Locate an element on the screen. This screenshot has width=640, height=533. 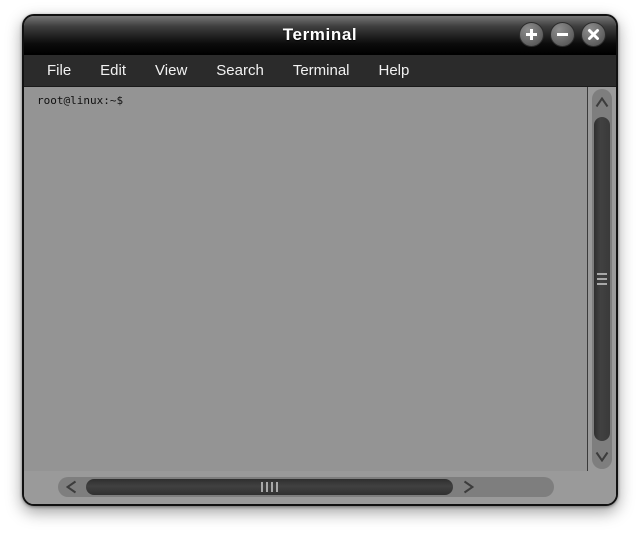
chevron-down-icon is located at coordinates (602, 456).